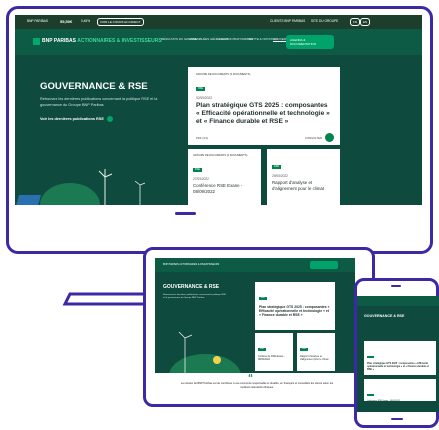 The image size is (439, 430). I want to click on tablet-card-exane: RSE Conférence RSE Exane - 08/09/2022, so click(274, 352).